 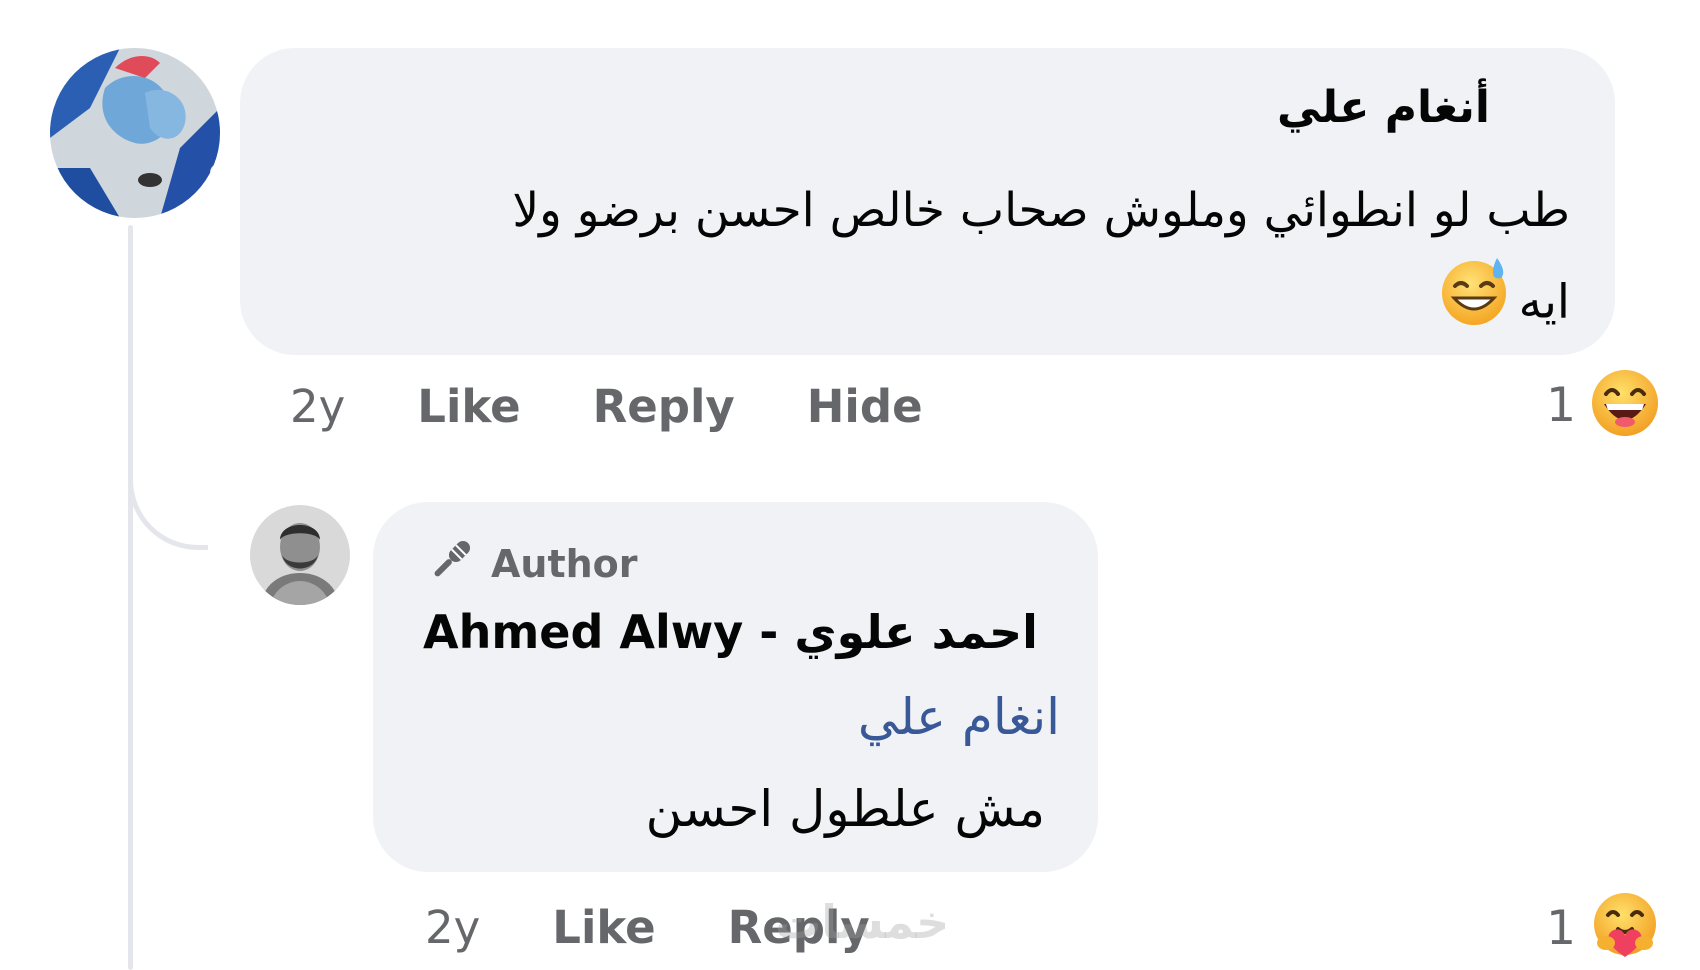 What do you see at coordinates (1625, 928) in the screenshot?
I see `care-hug-emoji-icon` at bounding box center [1625, 928].